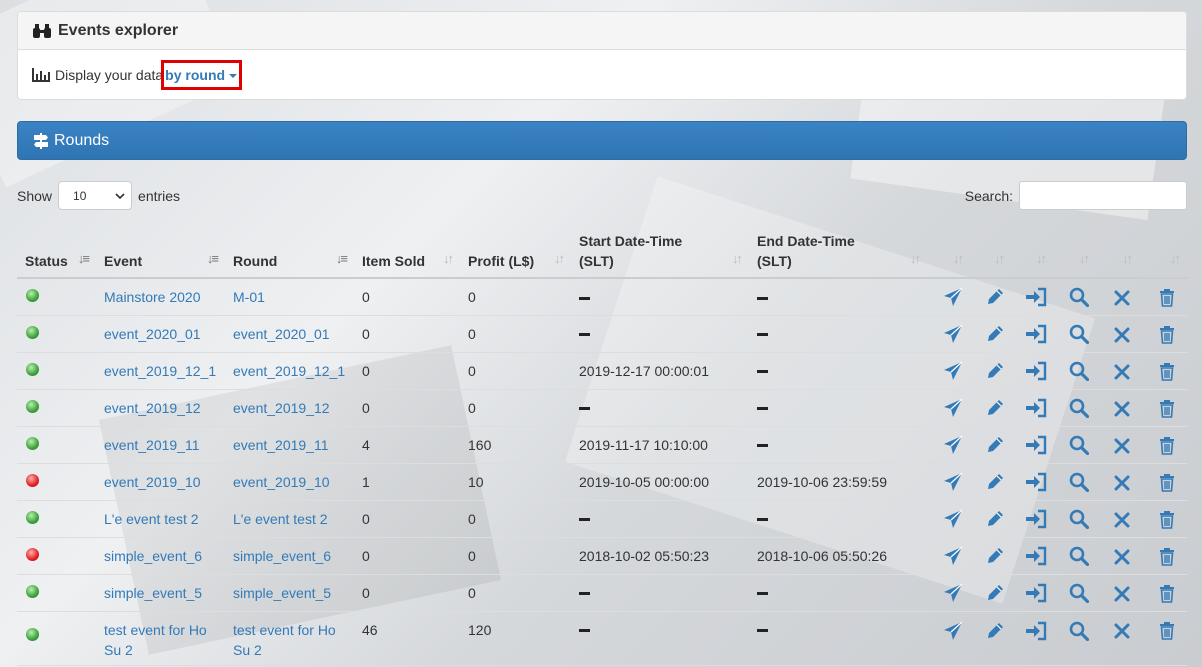 Image resolution: width=1202 pixels, height=667 pixels. What do you see at coordinates (152, 297) in the screenshot?
I see `event-link: Mainstore 2020` at bounding box center [152, 297].